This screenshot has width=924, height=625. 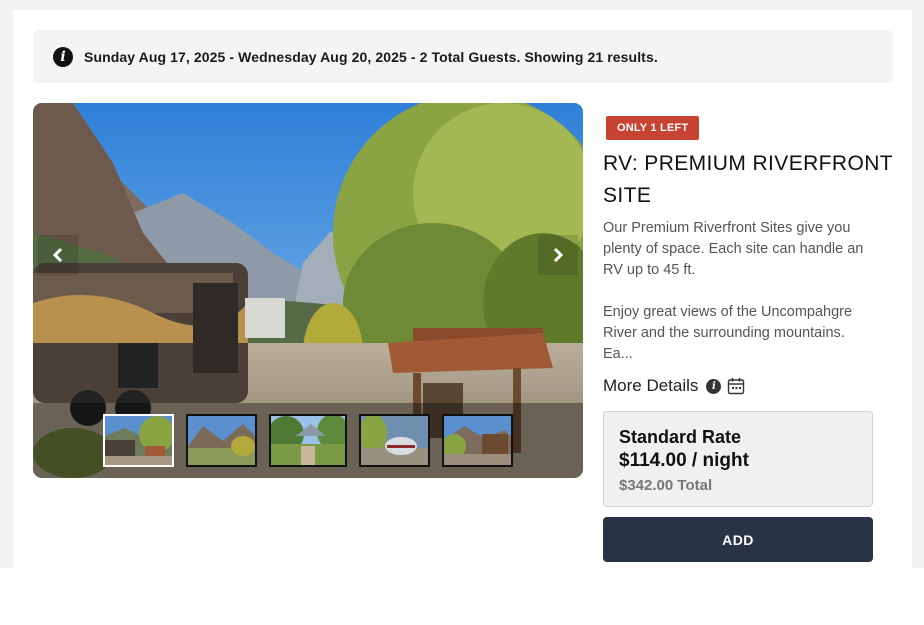 What do you see at coordinates (666, 485) in the screenshot?
I see `rate-total: $342.00 Total` at bounding box center [666, 485].